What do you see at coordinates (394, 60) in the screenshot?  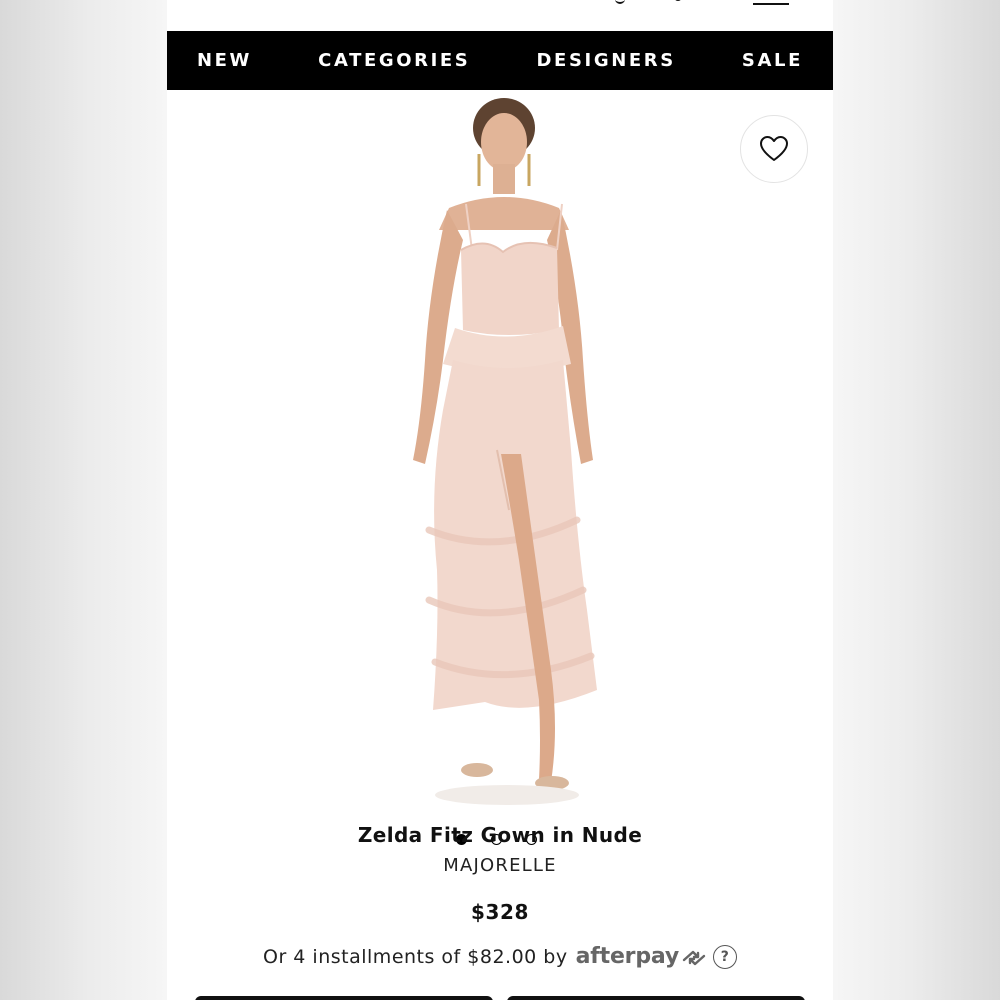 I see `nav-item-categories: CATEGORIES` at bounding box center [394, 60].